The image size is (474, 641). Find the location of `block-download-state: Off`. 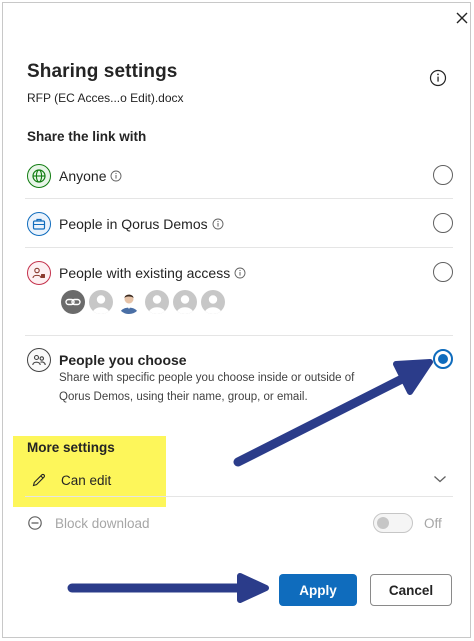

block-download-state: Off is located at coordinates (433, 523).